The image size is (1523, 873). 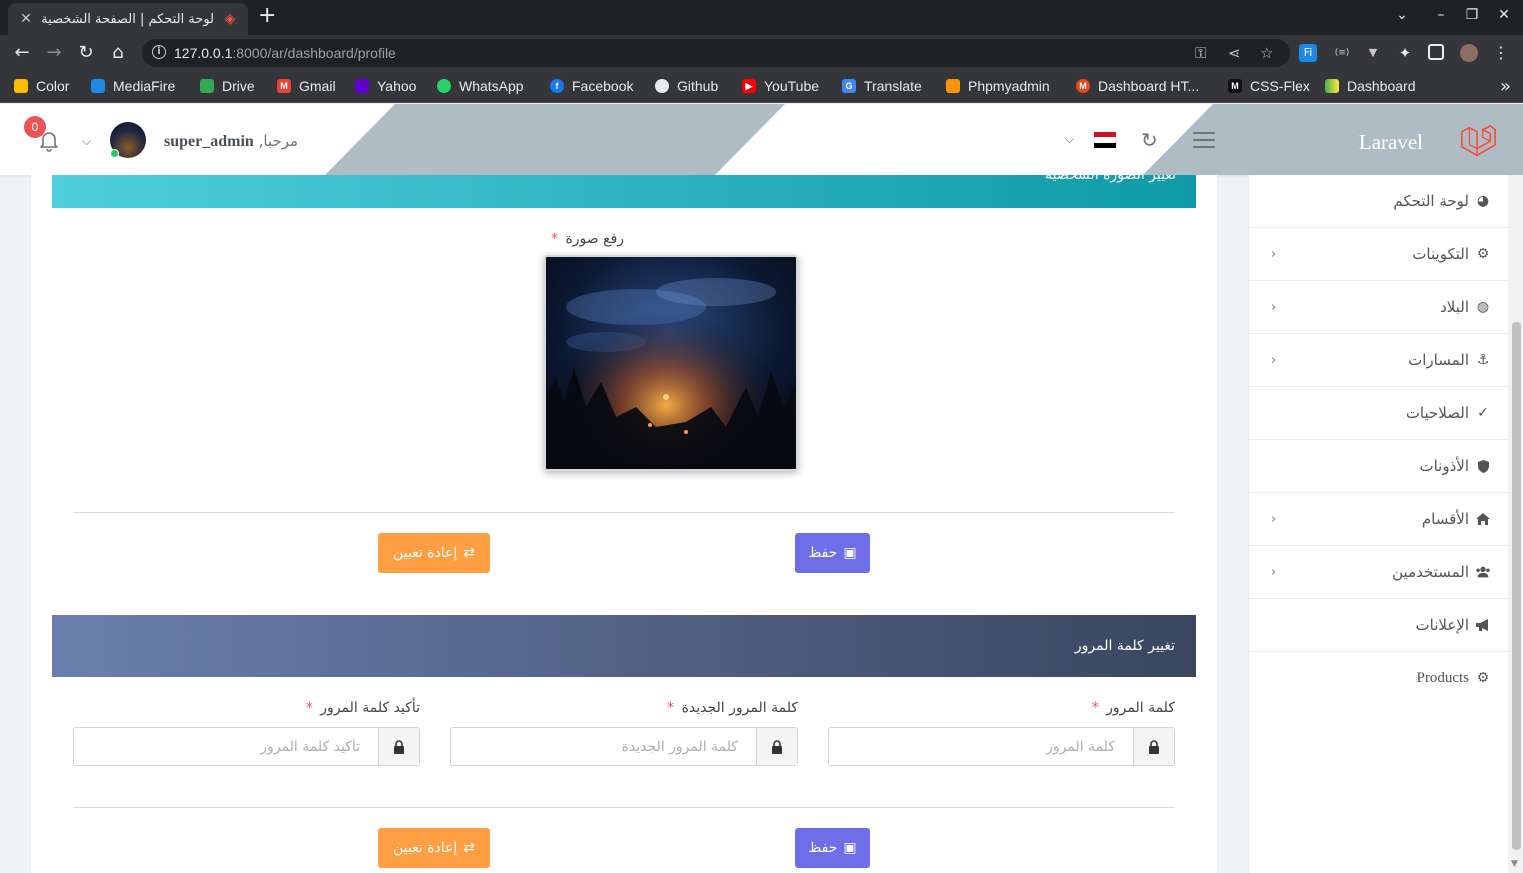 I want to click on bookmark-label: Drive, so click(x=238, y=86).